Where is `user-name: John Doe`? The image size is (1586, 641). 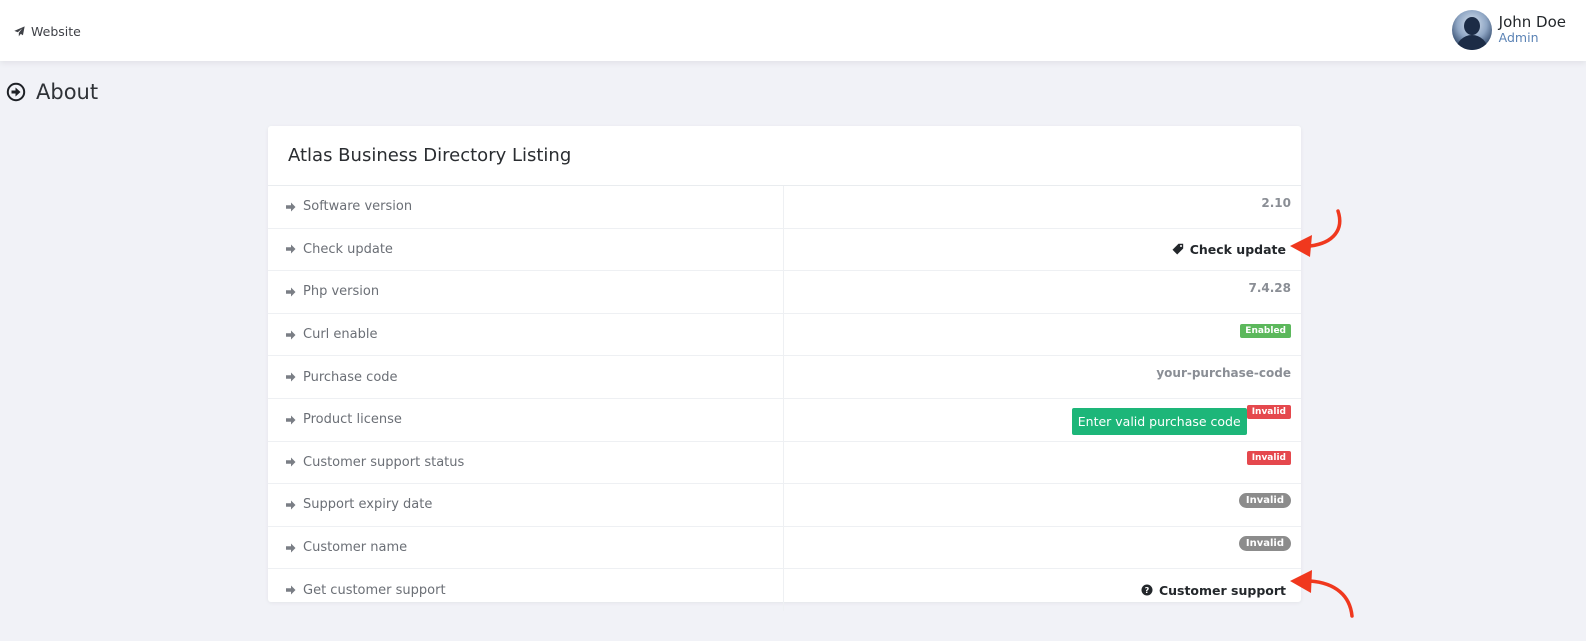
user-name: John Doe is located at coordinates (1532, 22).